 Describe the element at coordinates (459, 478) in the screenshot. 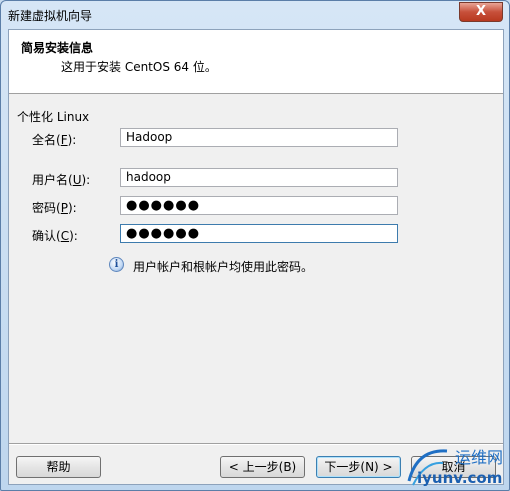

I see `watermark-domain: iyunv.com` at that location.